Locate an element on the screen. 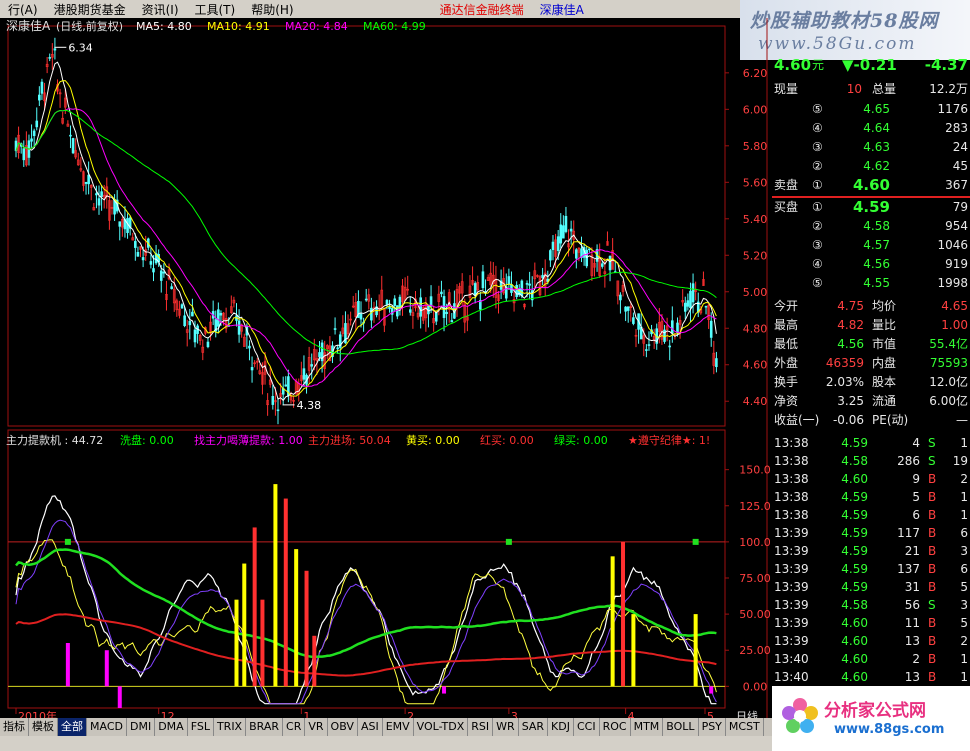 The height and width of the screenshot is (751, 970). tab-全部: 全部 is located at coordinates (72, 727).